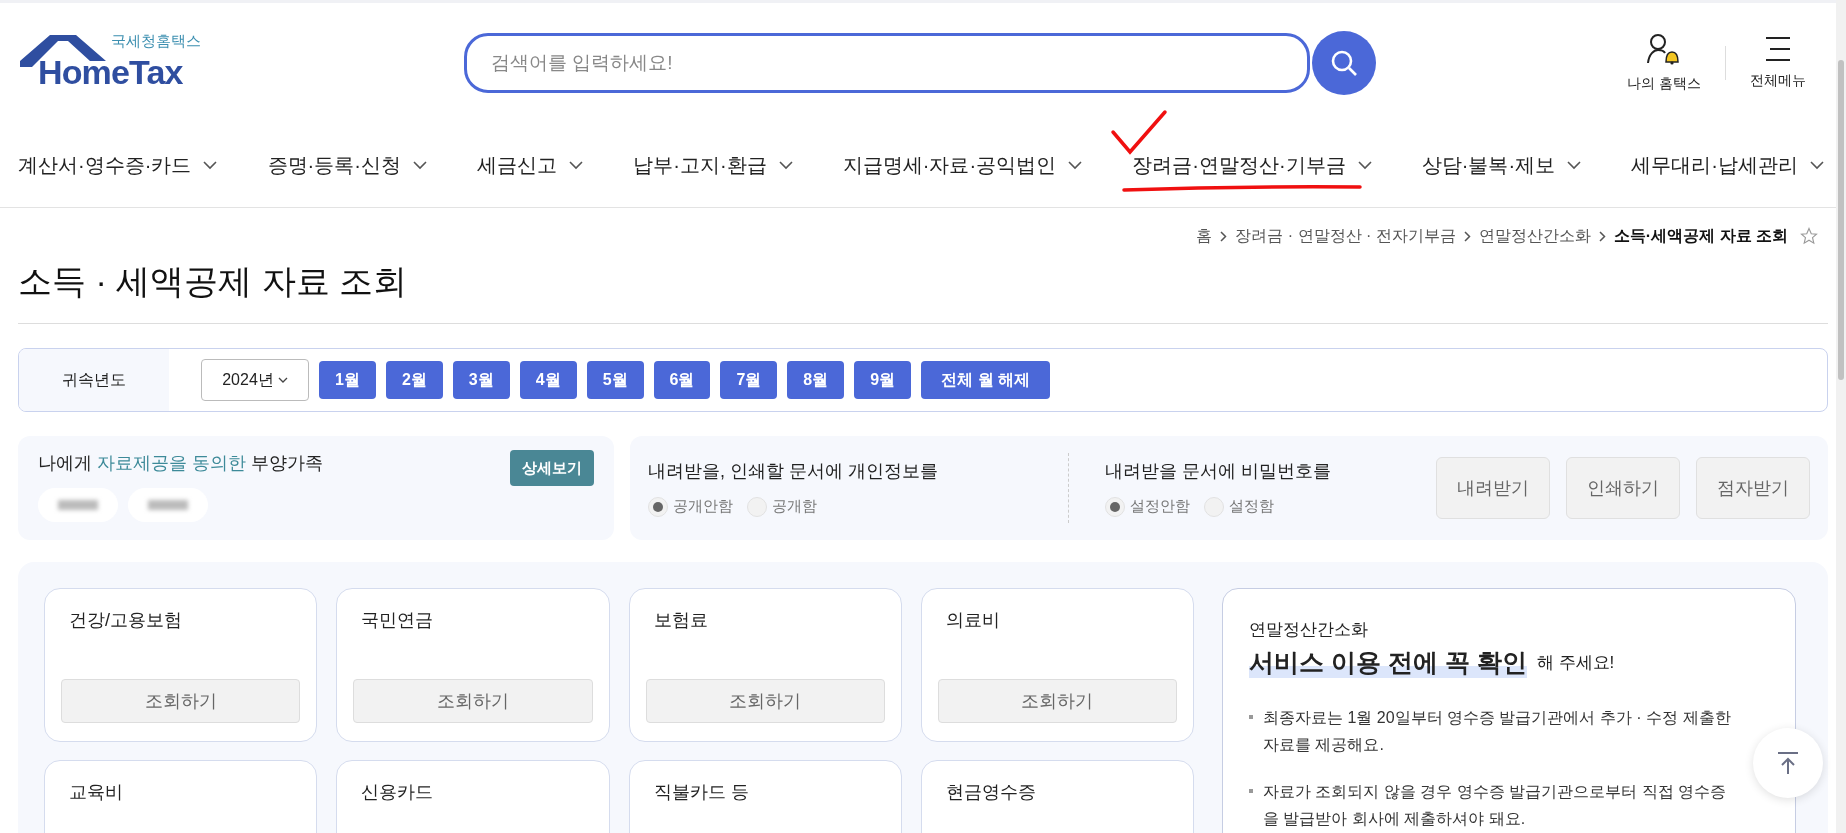 The height and width of the screenshot is (833, 1846). I want to click on category-name: 신용카드, so click(397, 792).